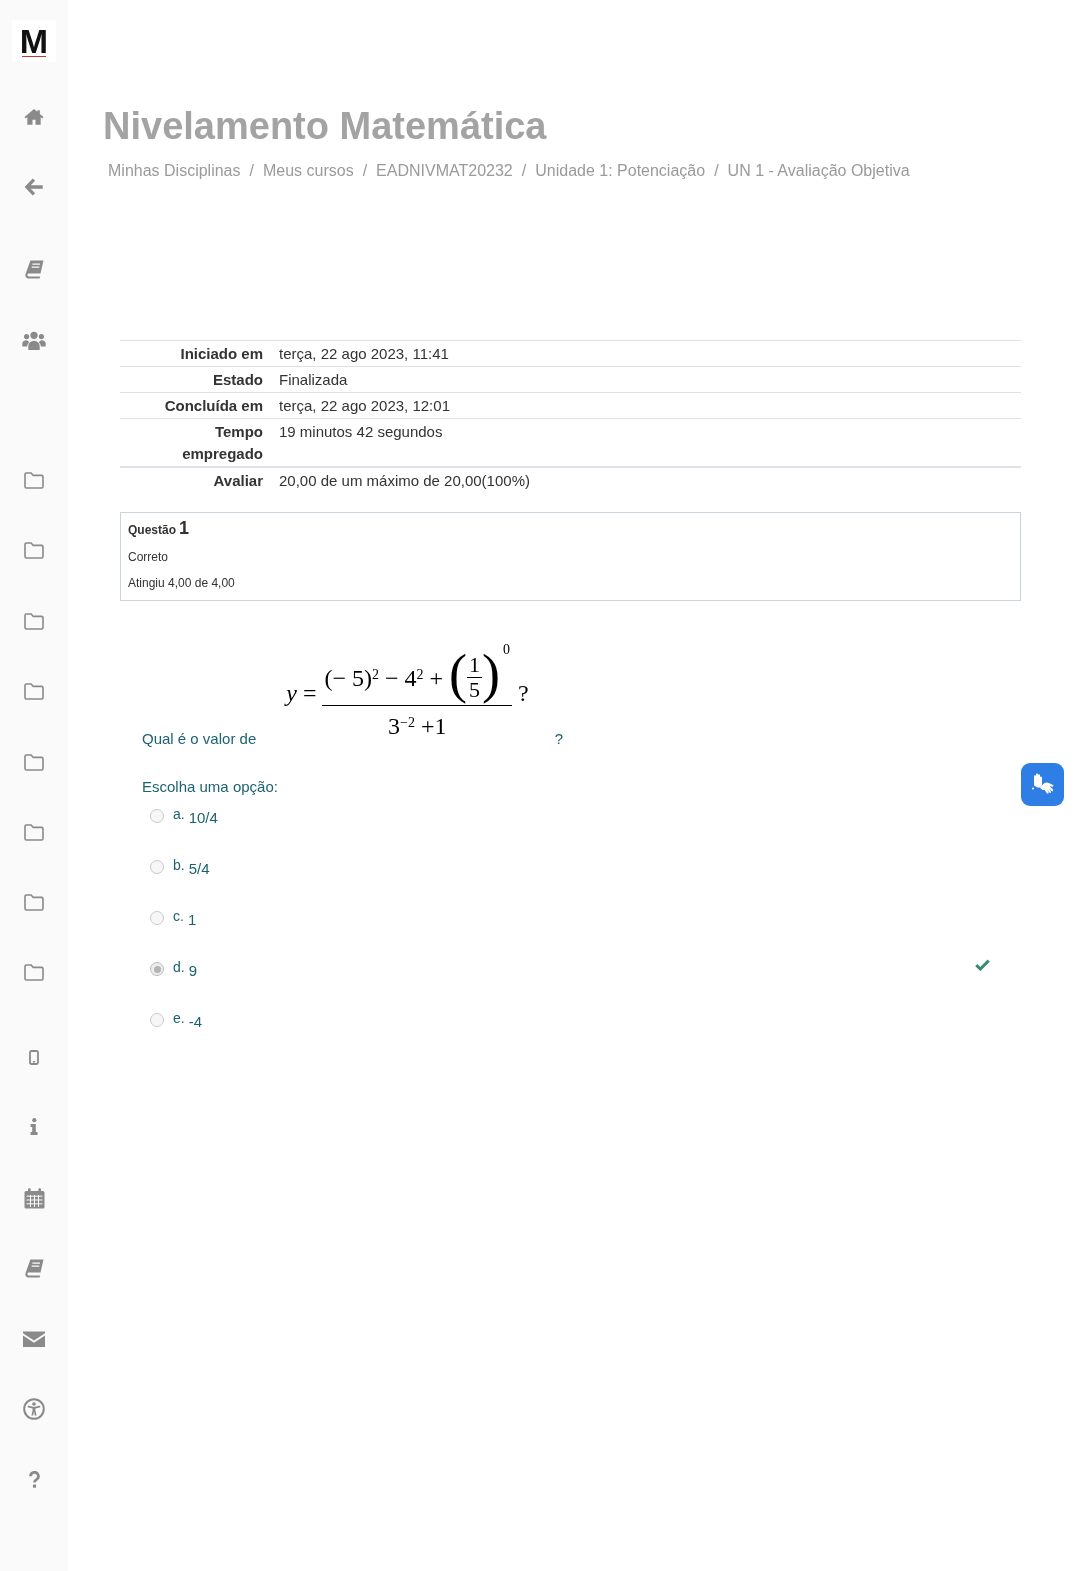  What do you see at coordinates (34, 1126) in the screenshot?
I see `info-icon` at bounding box center [34, 1126].